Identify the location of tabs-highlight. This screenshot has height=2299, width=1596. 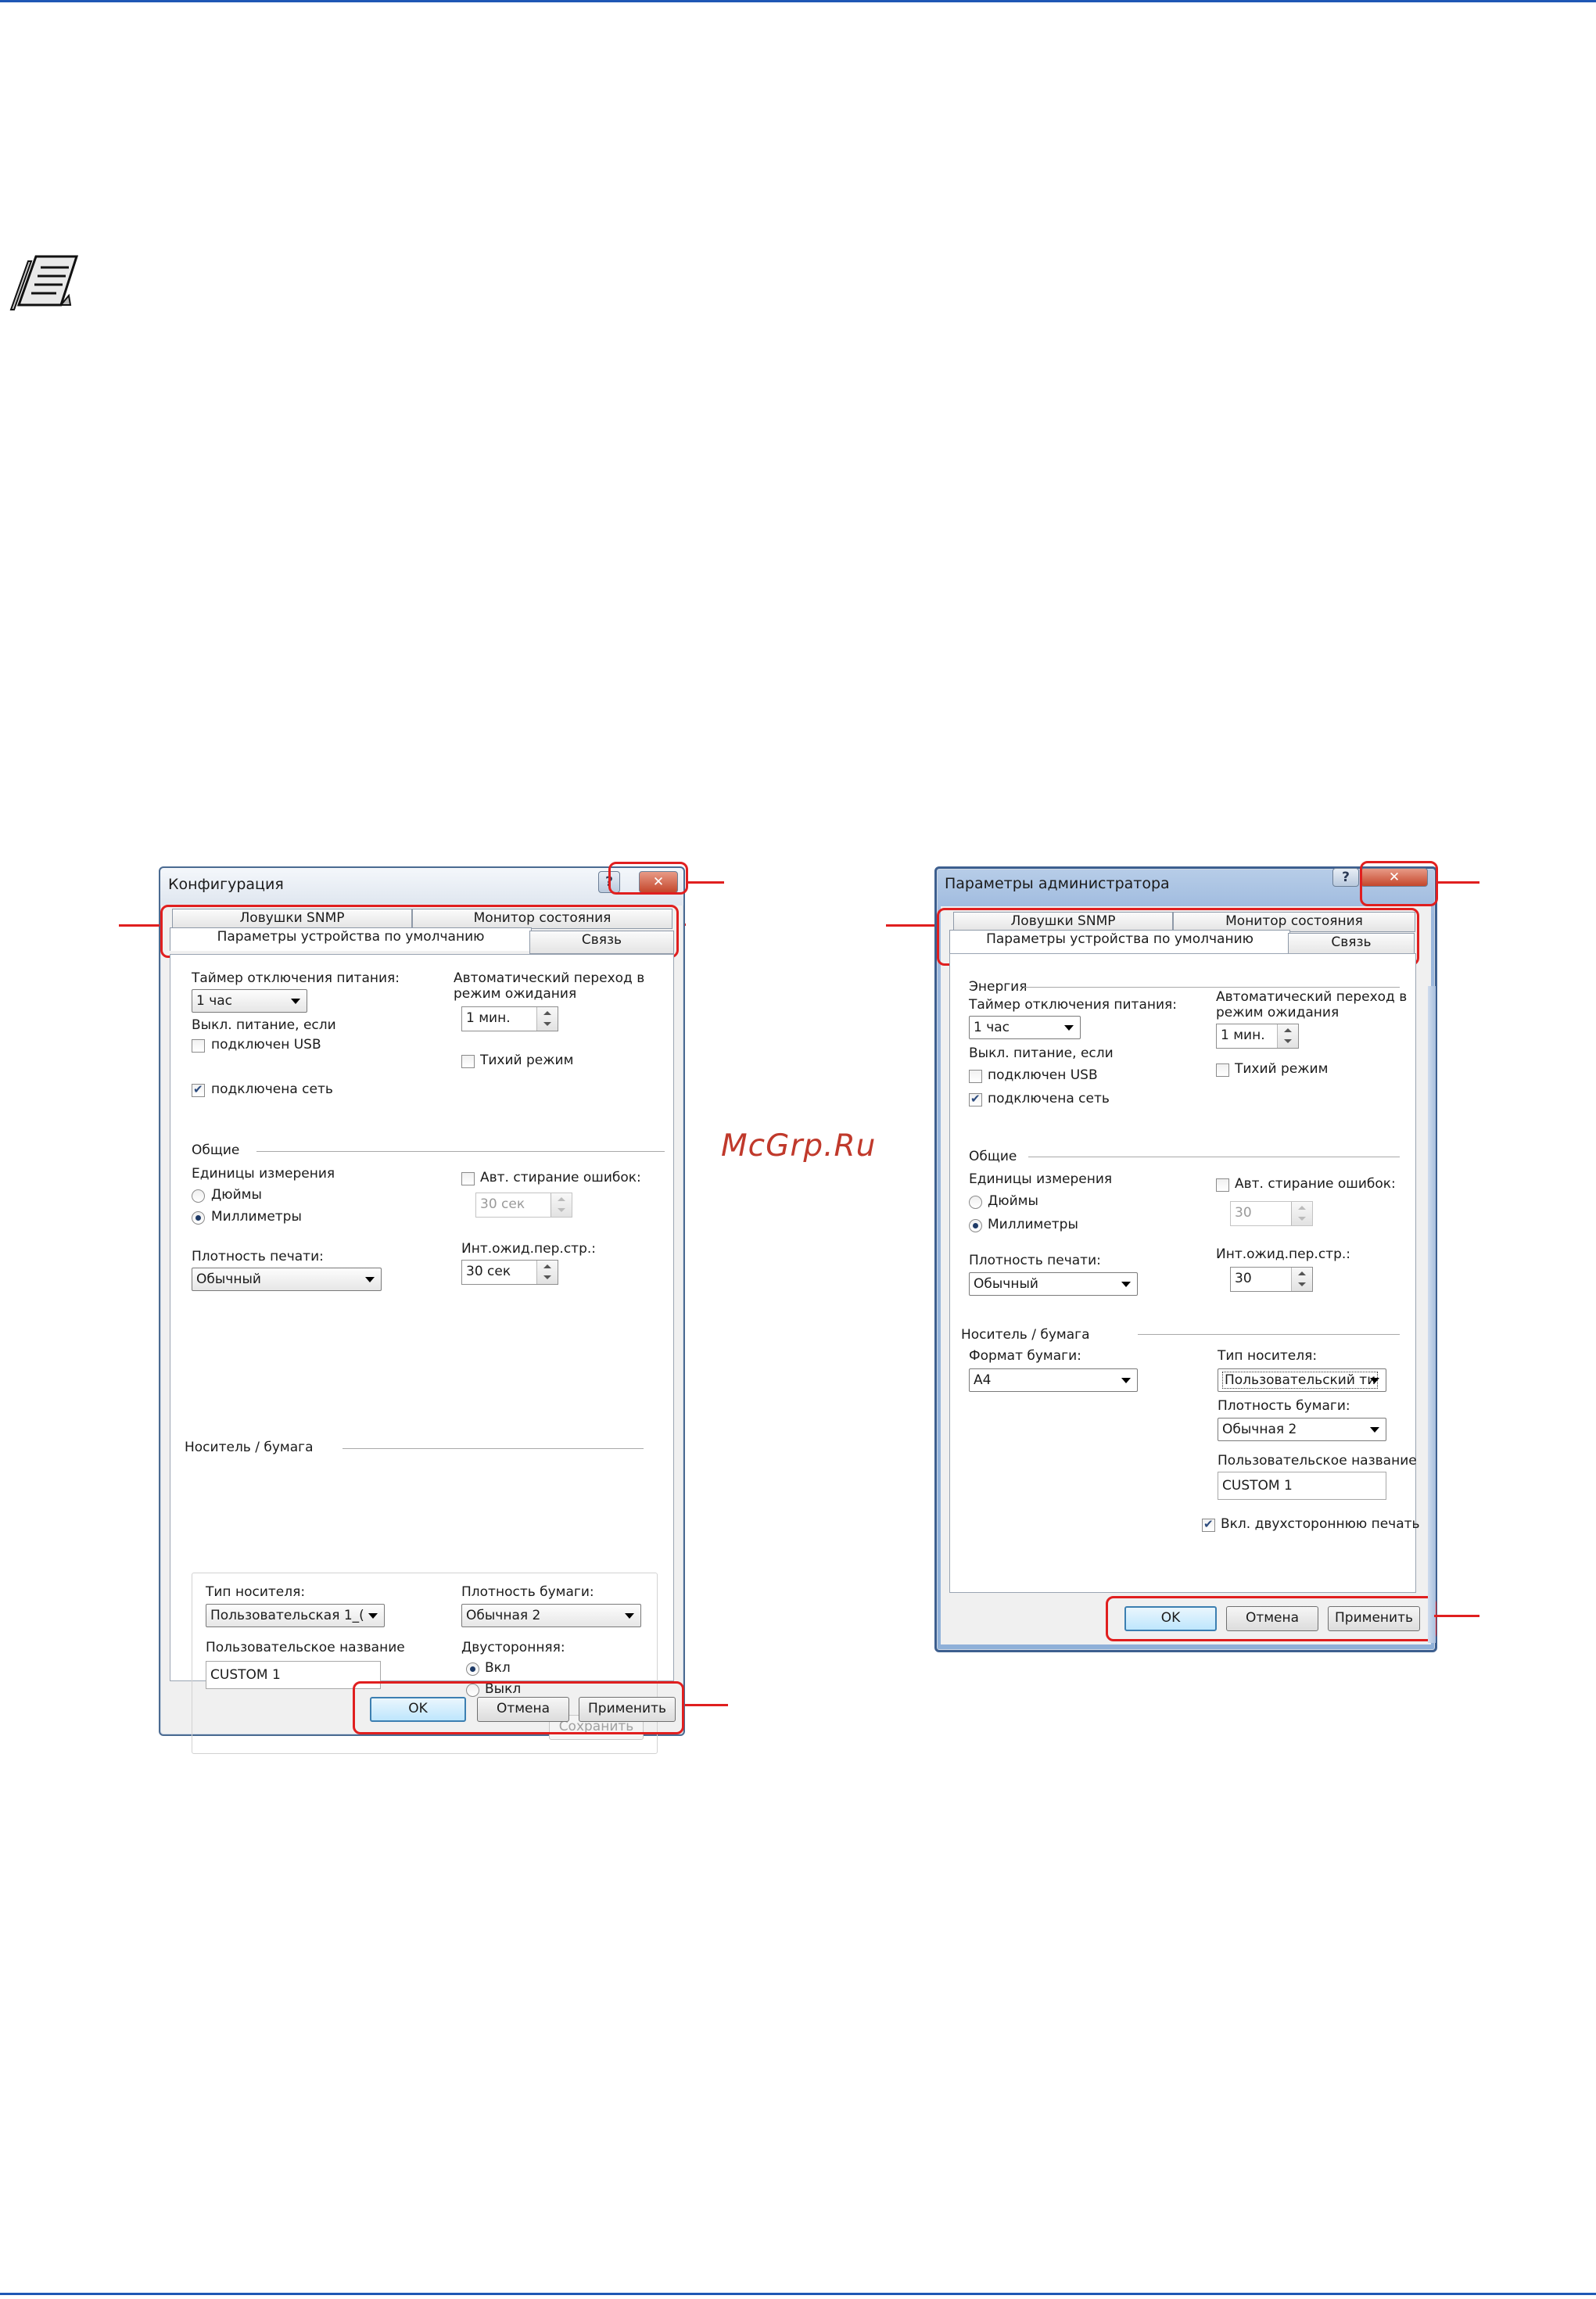
(420, 931).